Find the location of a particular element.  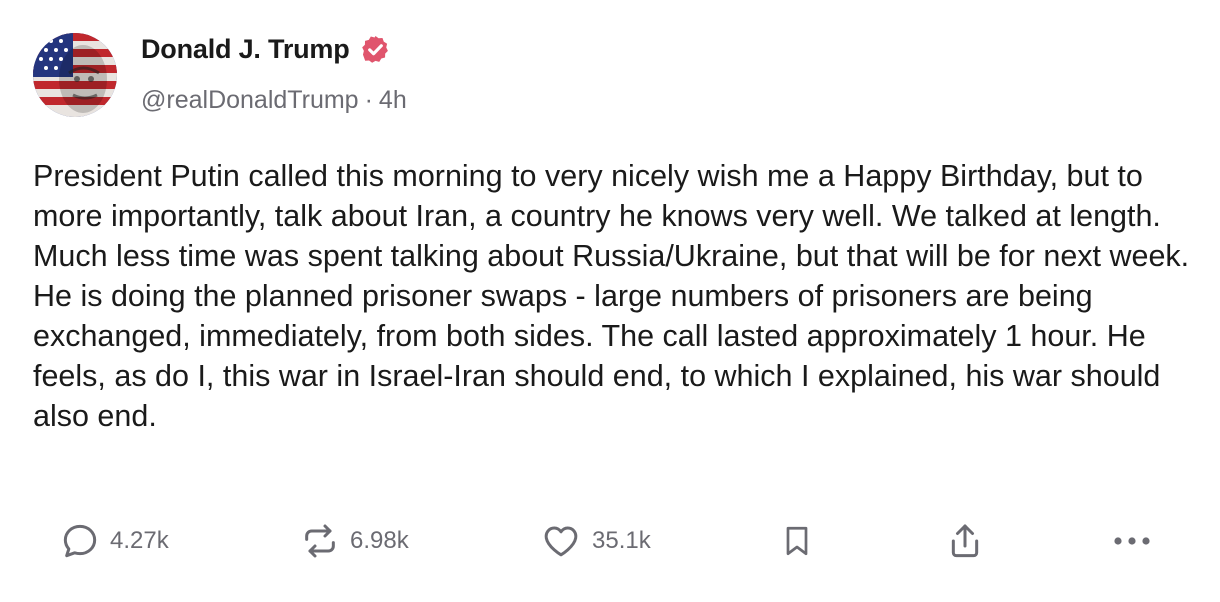

more-button is located at coordinates (1132, 541).